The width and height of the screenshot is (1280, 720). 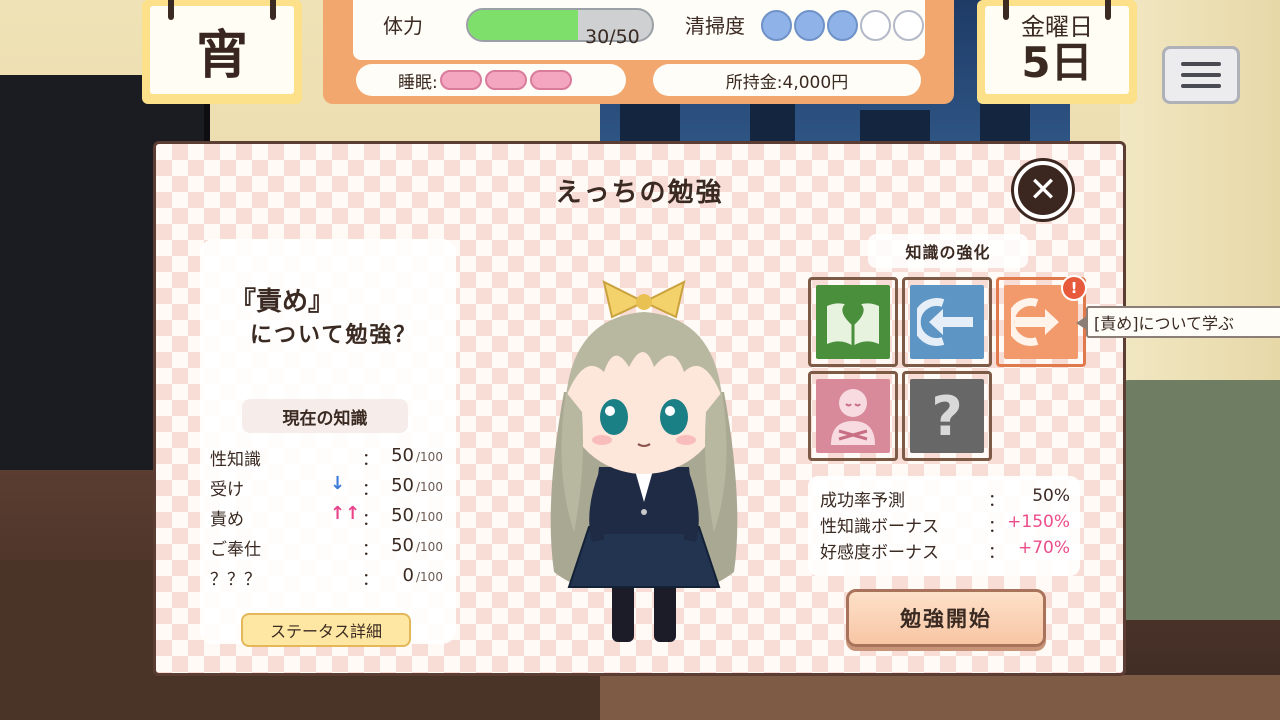 I want to click on bonus-card: 成功率予測 ： 50% 性知識ボーナス ： +150% 好感度ボーナス ： +70%, so click(x=944, y=526).